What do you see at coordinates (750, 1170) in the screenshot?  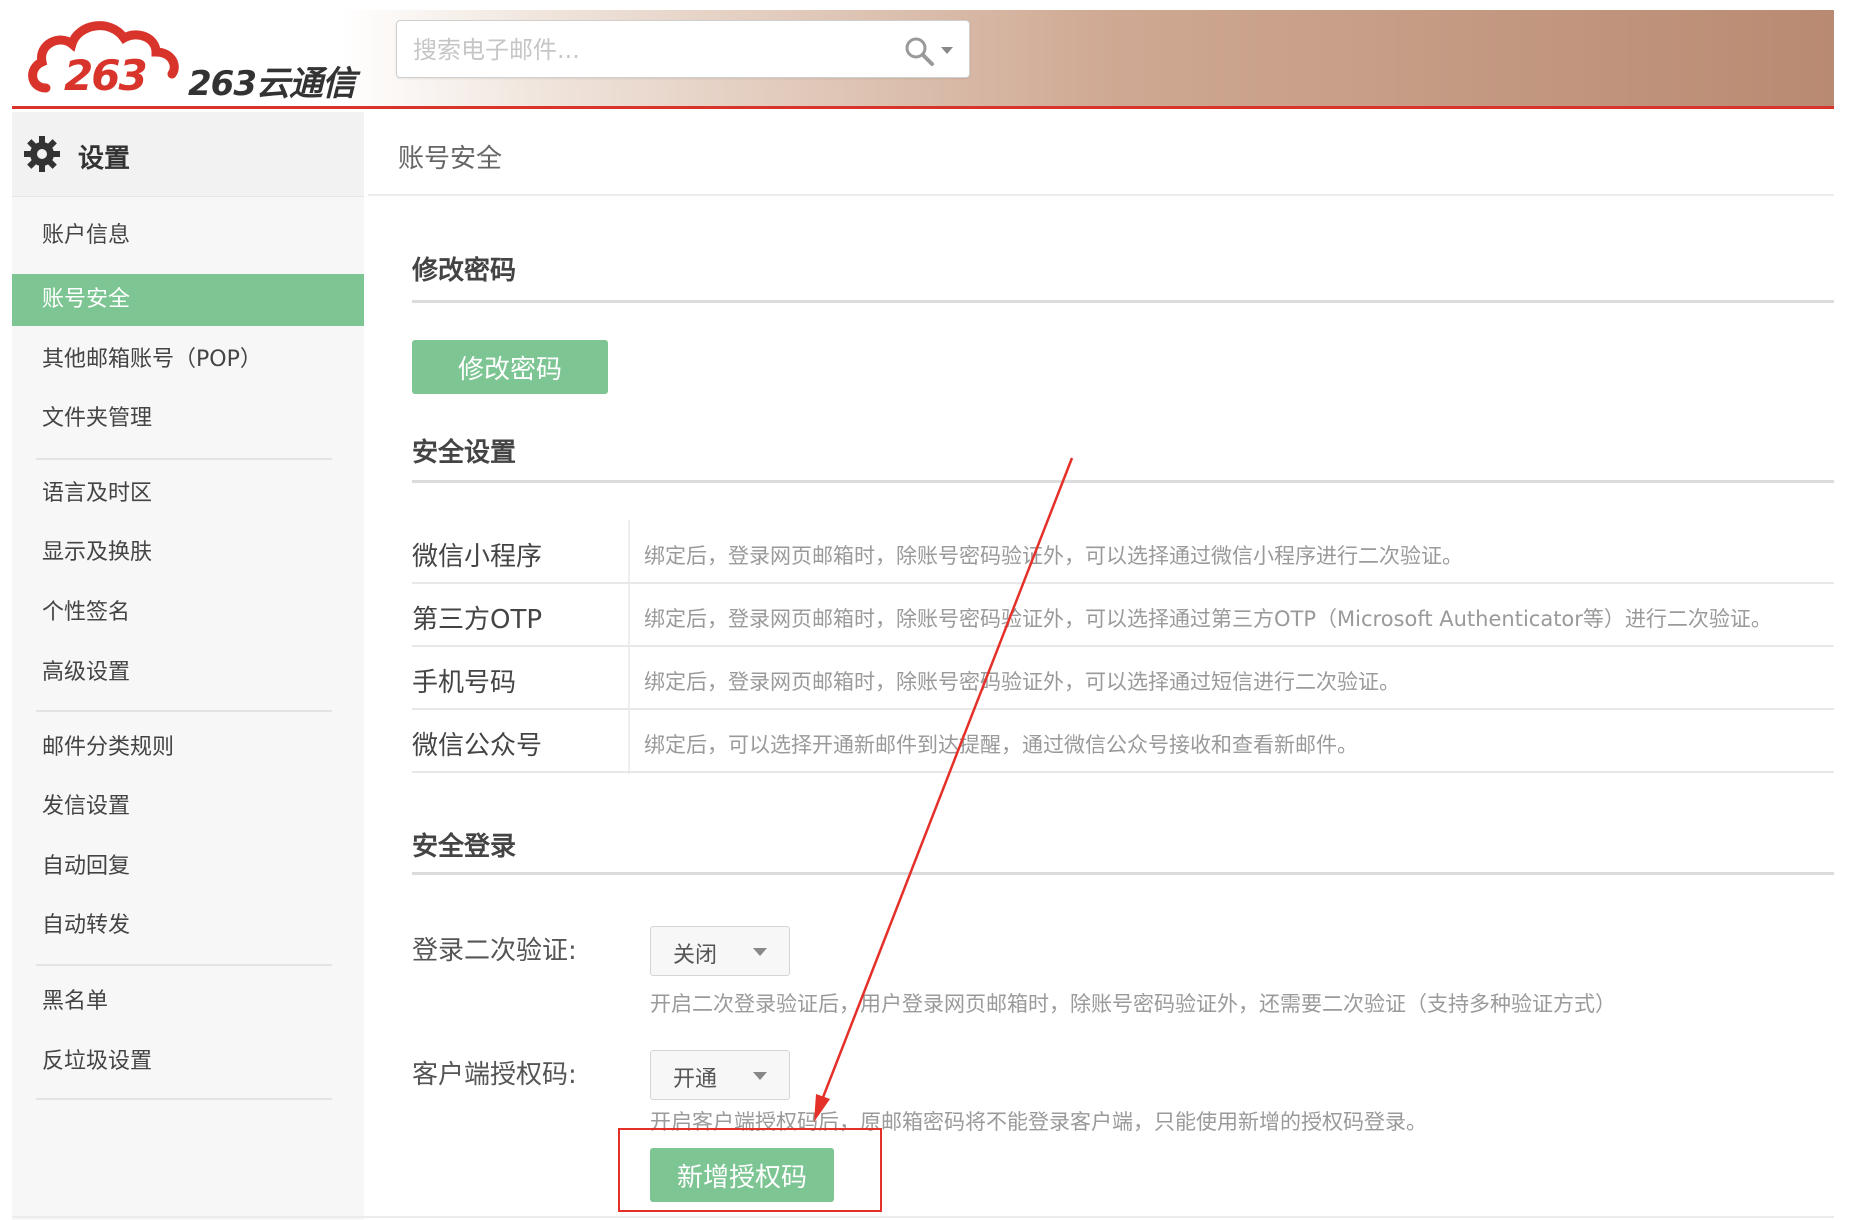 I see `annotation-highlight-box` at bounding box center [750, 1170].